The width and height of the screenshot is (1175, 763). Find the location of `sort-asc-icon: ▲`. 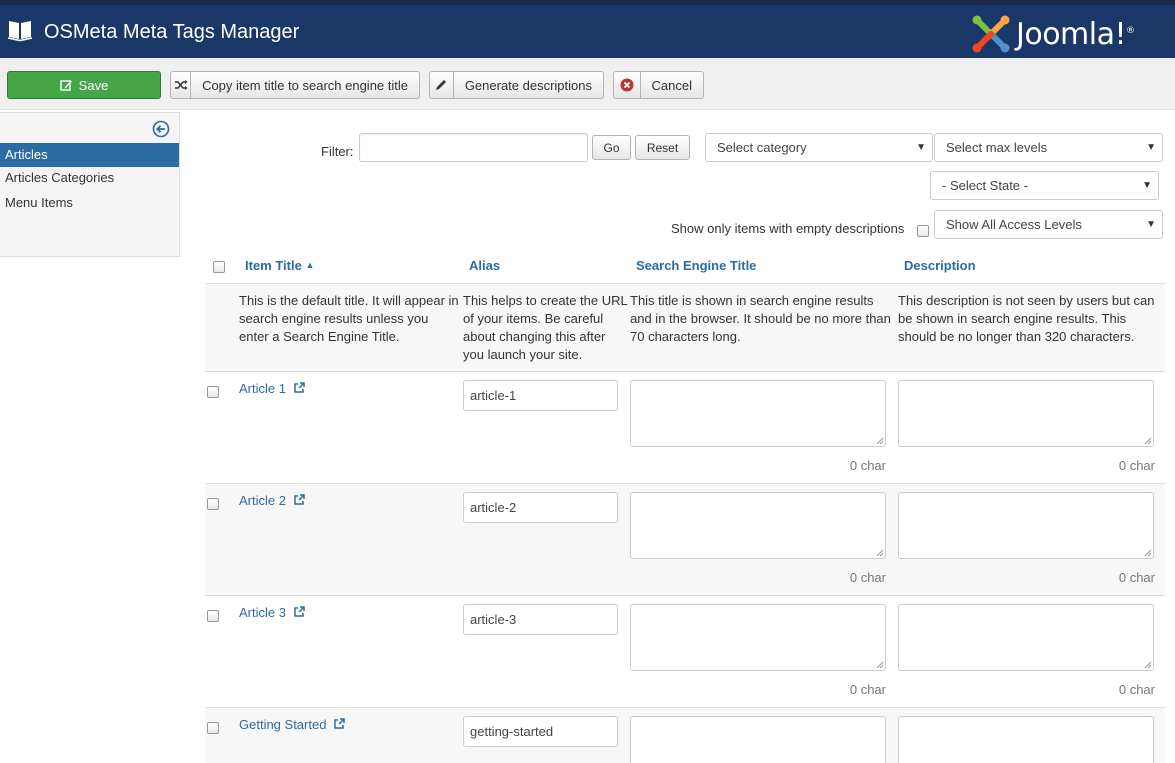

sort-asc-icon: ▲ is located at coordinates (310, 265).